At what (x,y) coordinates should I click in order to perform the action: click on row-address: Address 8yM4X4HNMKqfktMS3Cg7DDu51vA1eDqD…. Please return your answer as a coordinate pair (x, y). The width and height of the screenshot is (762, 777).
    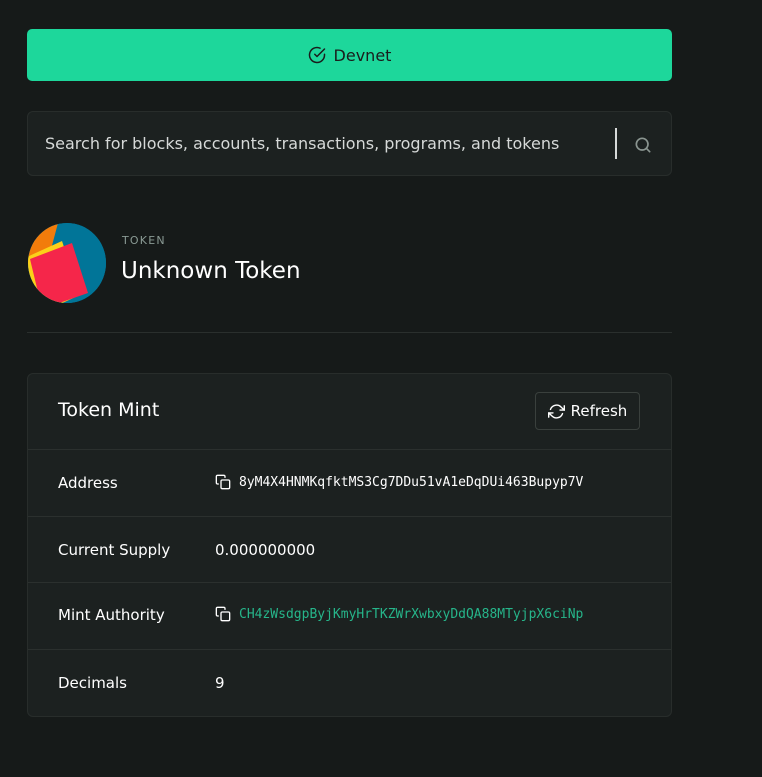
    Looking at the image, I should click on (349, 483).